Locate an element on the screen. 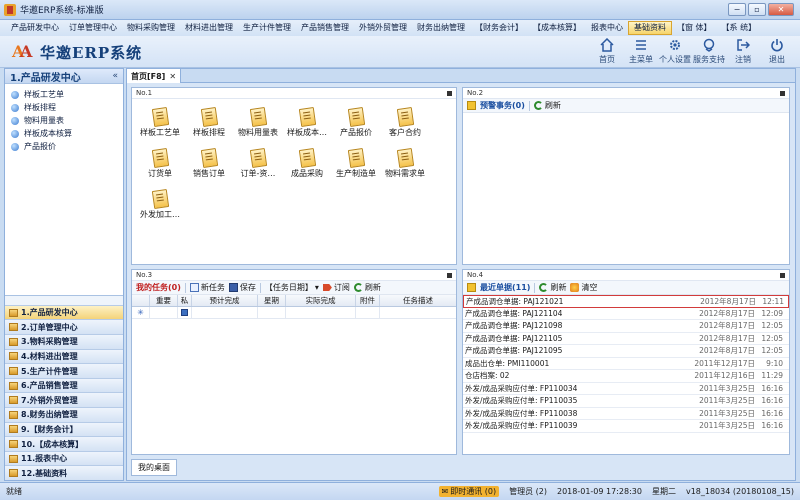 The height and width of the screenshot is (500, 800). toolbar-button-home: 首页 is located at coordinates (607, 51).